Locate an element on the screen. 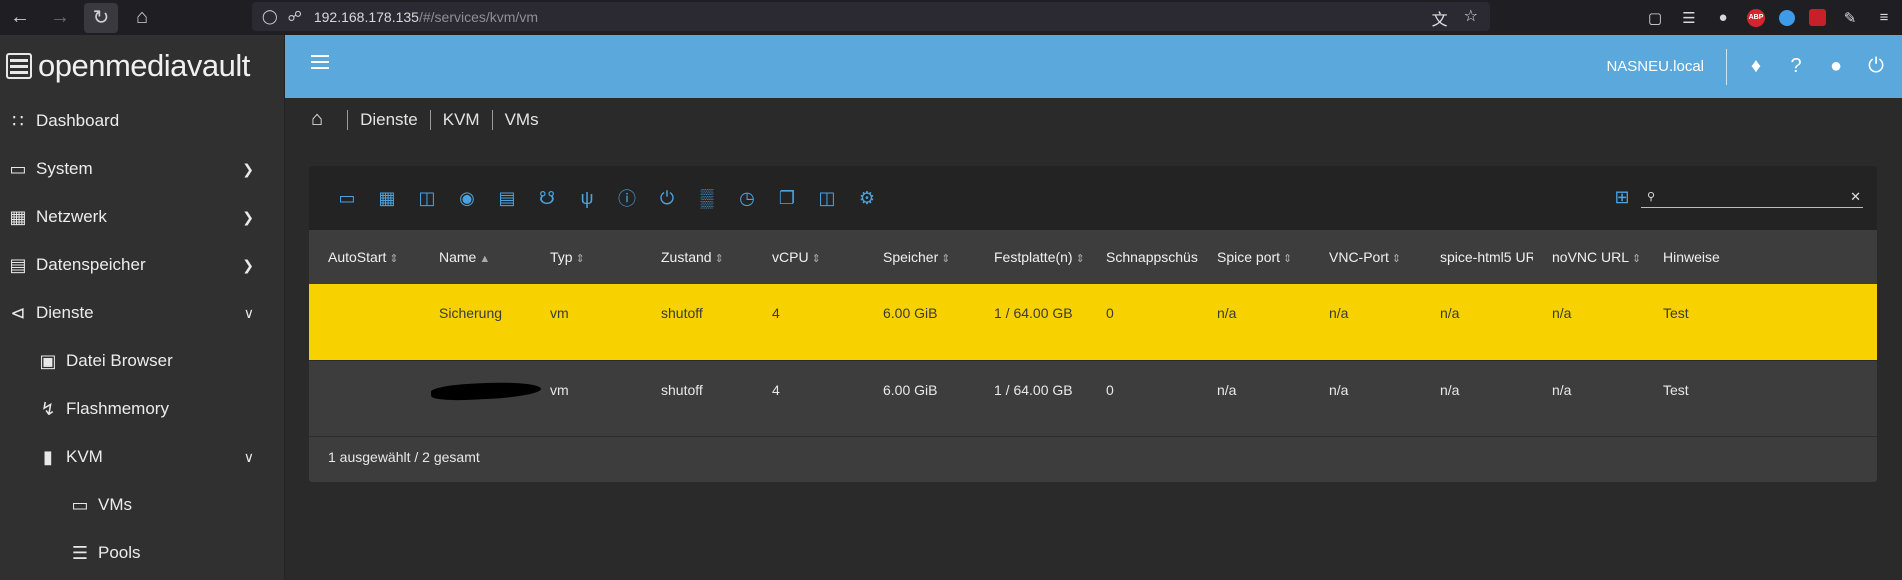 Image resolution: width=1902 pixels, height=580 pixels. sidebar-item-pools: ☰ Pools is located at coordinates (142, 553).